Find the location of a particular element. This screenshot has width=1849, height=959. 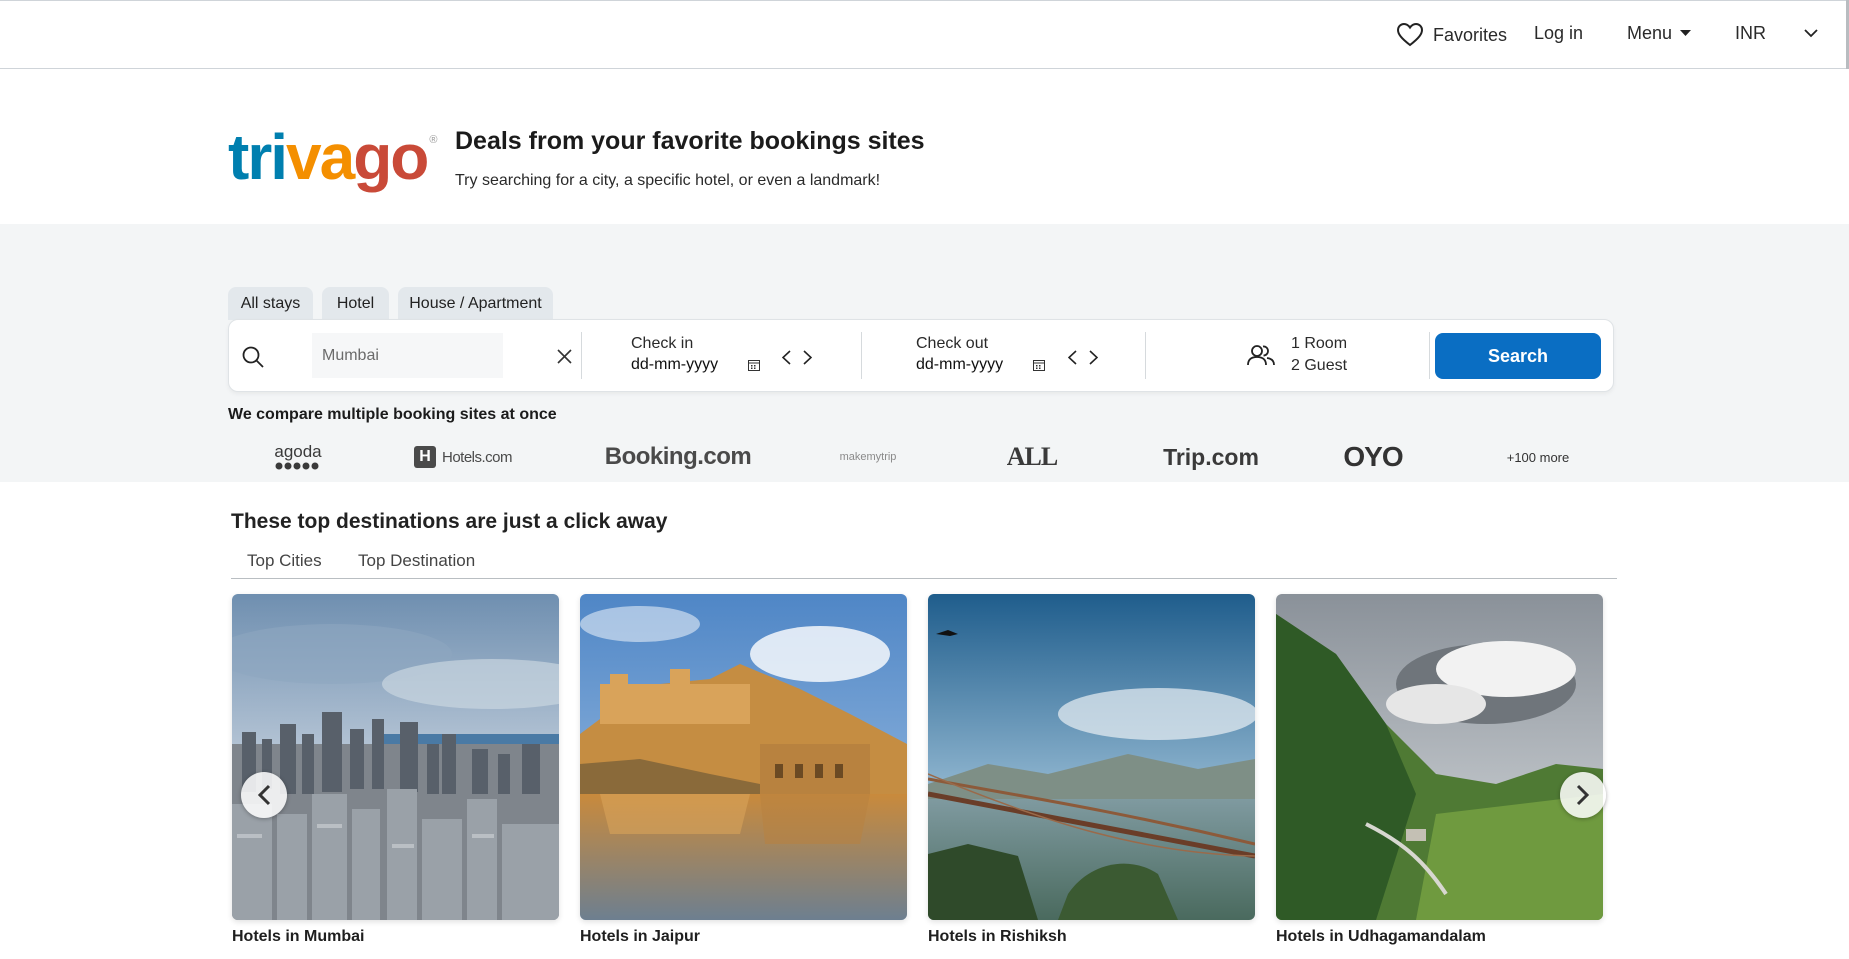

partner-makemytrip: makemytrip is located at coordinates (868, 457).